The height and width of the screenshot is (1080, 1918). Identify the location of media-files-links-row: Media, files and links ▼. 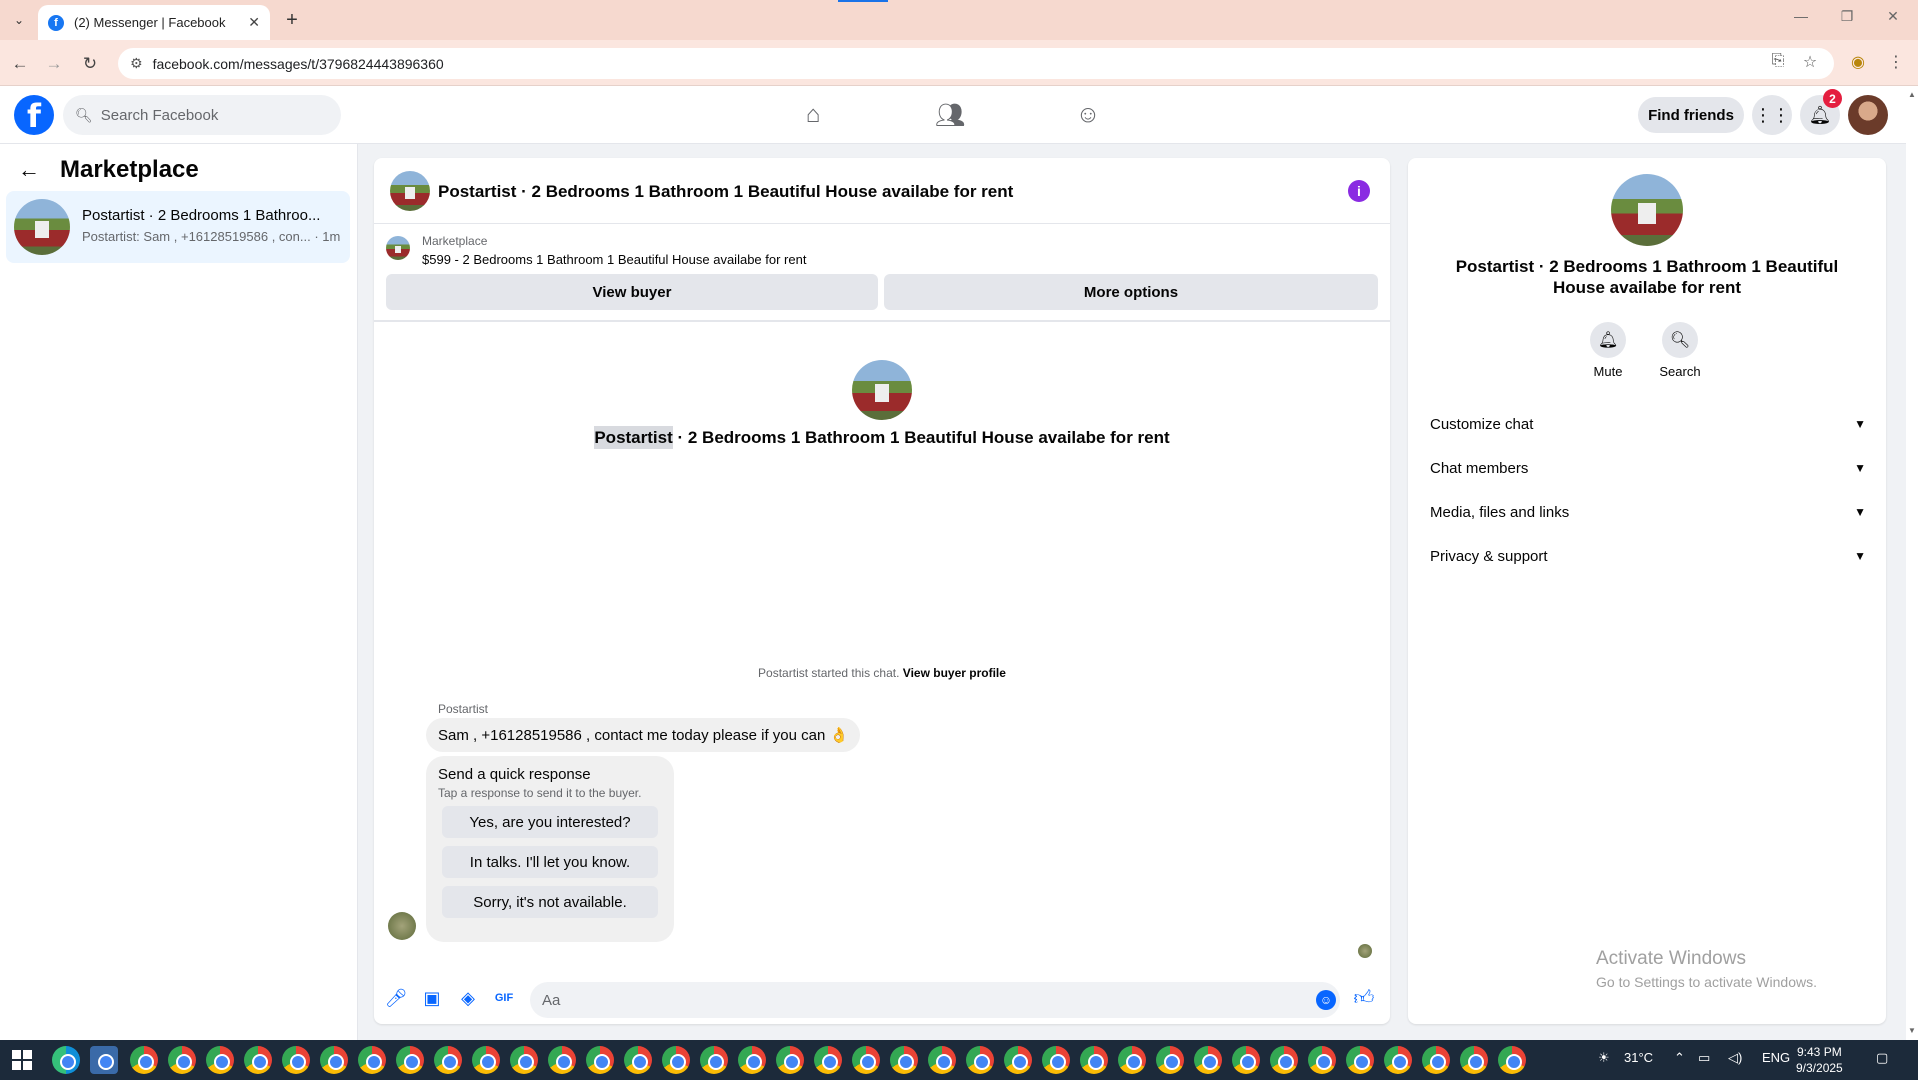
(1647, 512).